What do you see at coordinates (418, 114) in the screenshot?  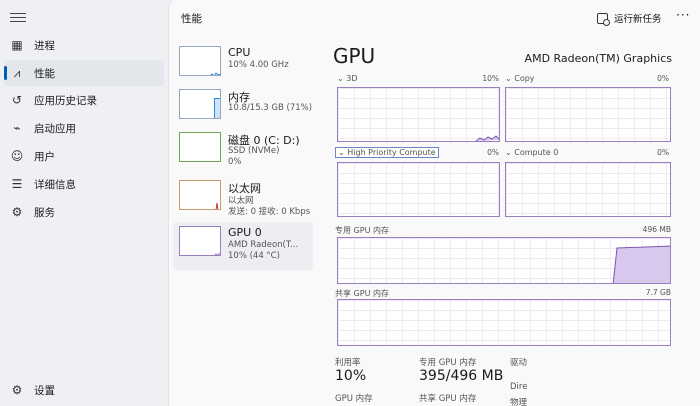 I see `graph-3d` at bounding box center [418, 114].